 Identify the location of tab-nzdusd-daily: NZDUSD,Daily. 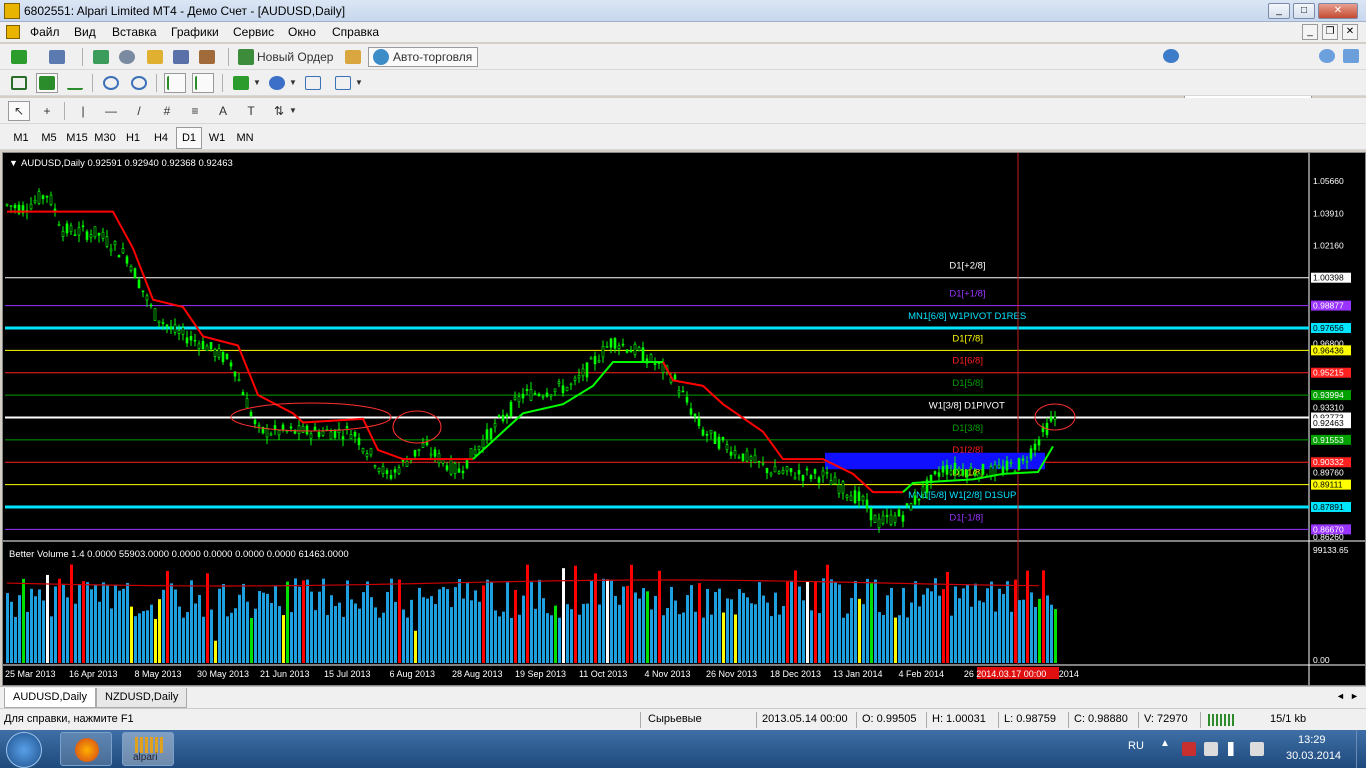
(142, 698).